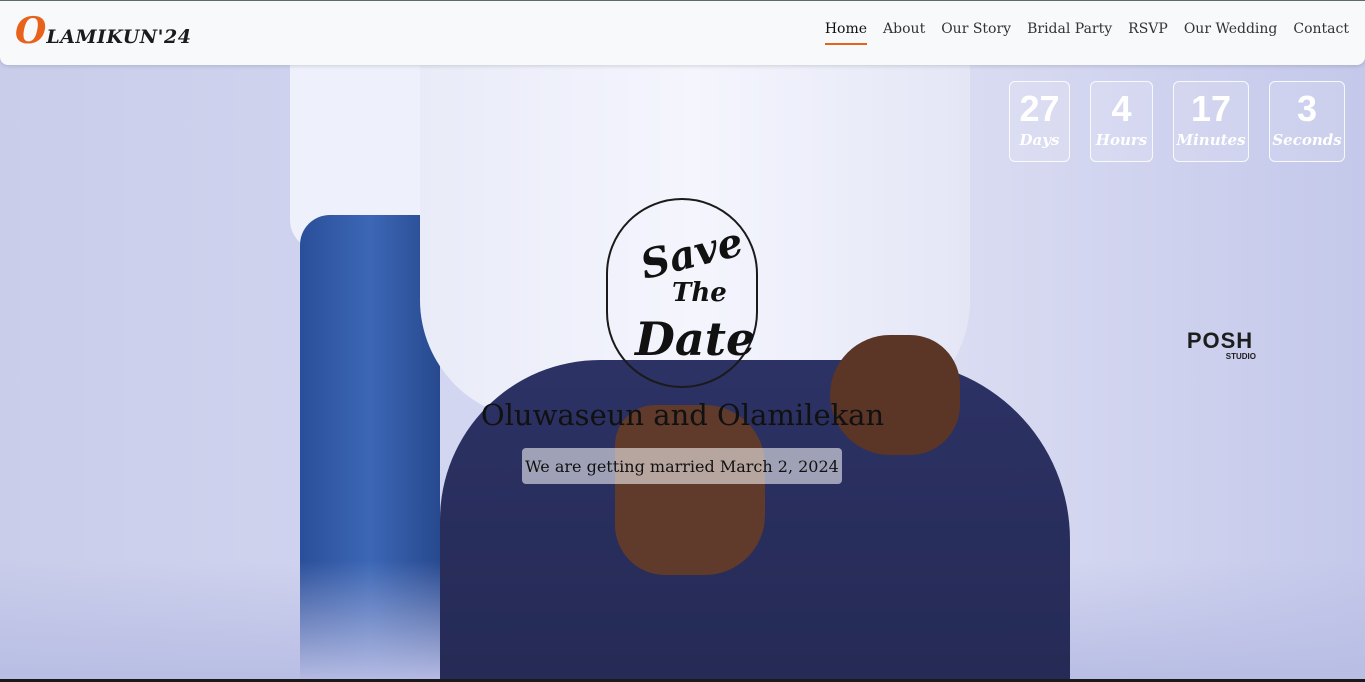 The height and width of the screenshot is (682, 1365). Describe the element at coordinates (699, 293) in the screenshot. I see `save-the-date-line2: The` at that location.